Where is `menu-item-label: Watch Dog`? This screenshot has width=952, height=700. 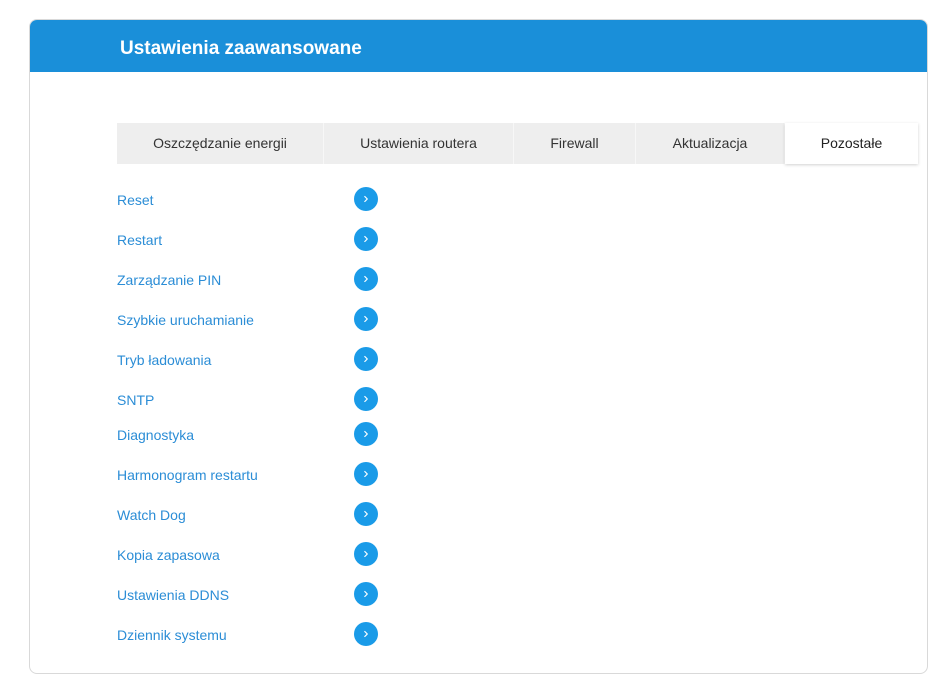 menu-item-label: Watch Dog is located at coordinates (151, 515).